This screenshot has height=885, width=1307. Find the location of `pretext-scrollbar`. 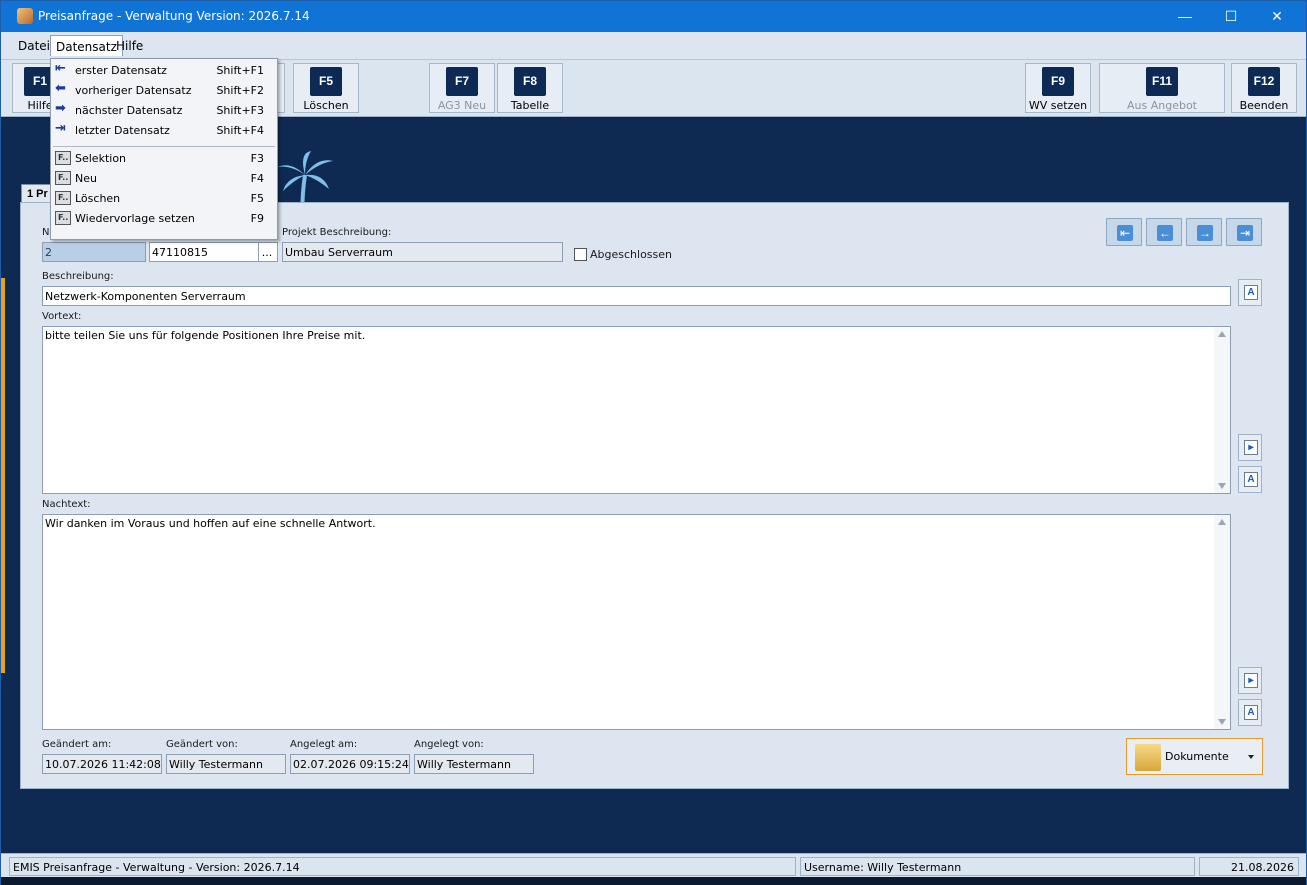

pretext-scrollbar is located at coordinates (1222, 410).